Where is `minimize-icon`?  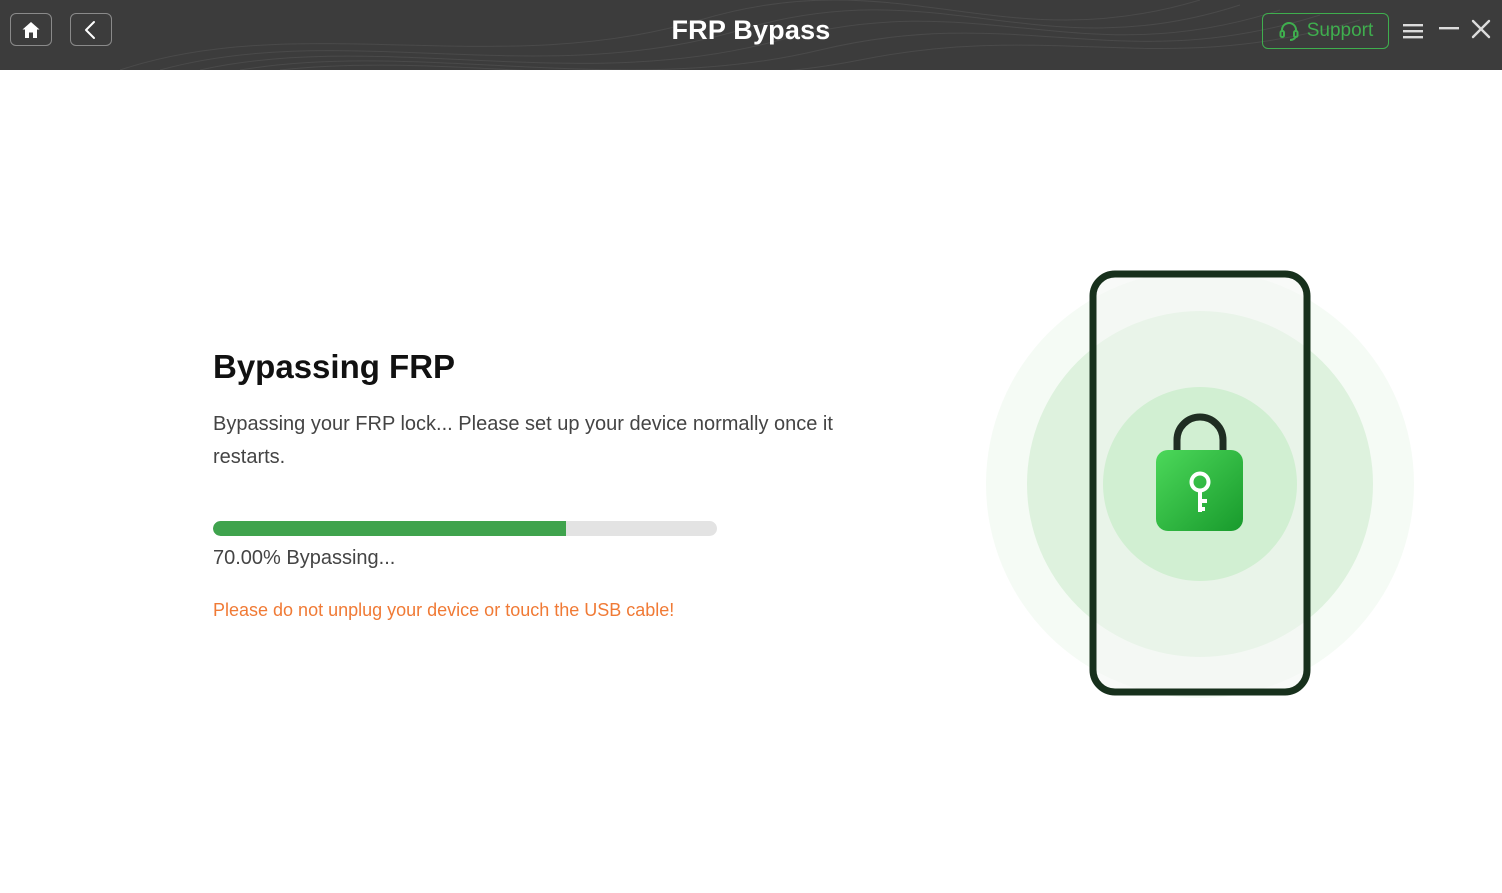
minimize-icon is located at coordinates (1449, 29).